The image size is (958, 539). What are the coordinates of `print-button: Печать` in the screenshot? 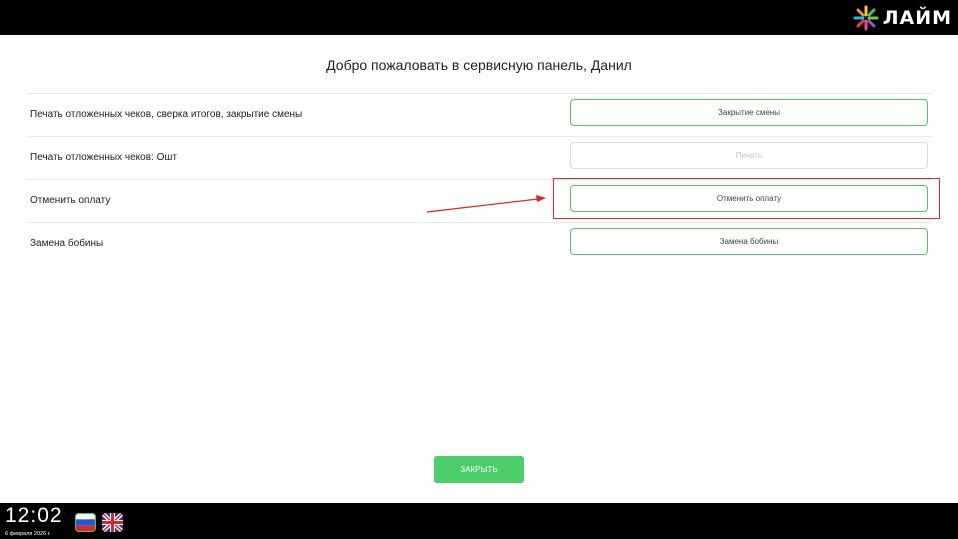 It's located at (749, 155).